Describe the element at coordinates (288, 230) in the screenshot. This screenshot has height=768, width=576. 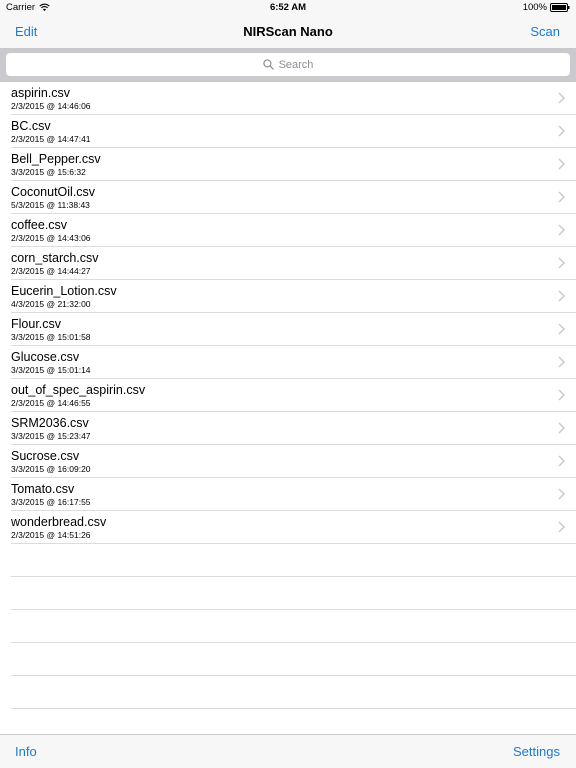
I see `list-item: coffee.csv 2/3/2015 @ 14:43:06` at that location.